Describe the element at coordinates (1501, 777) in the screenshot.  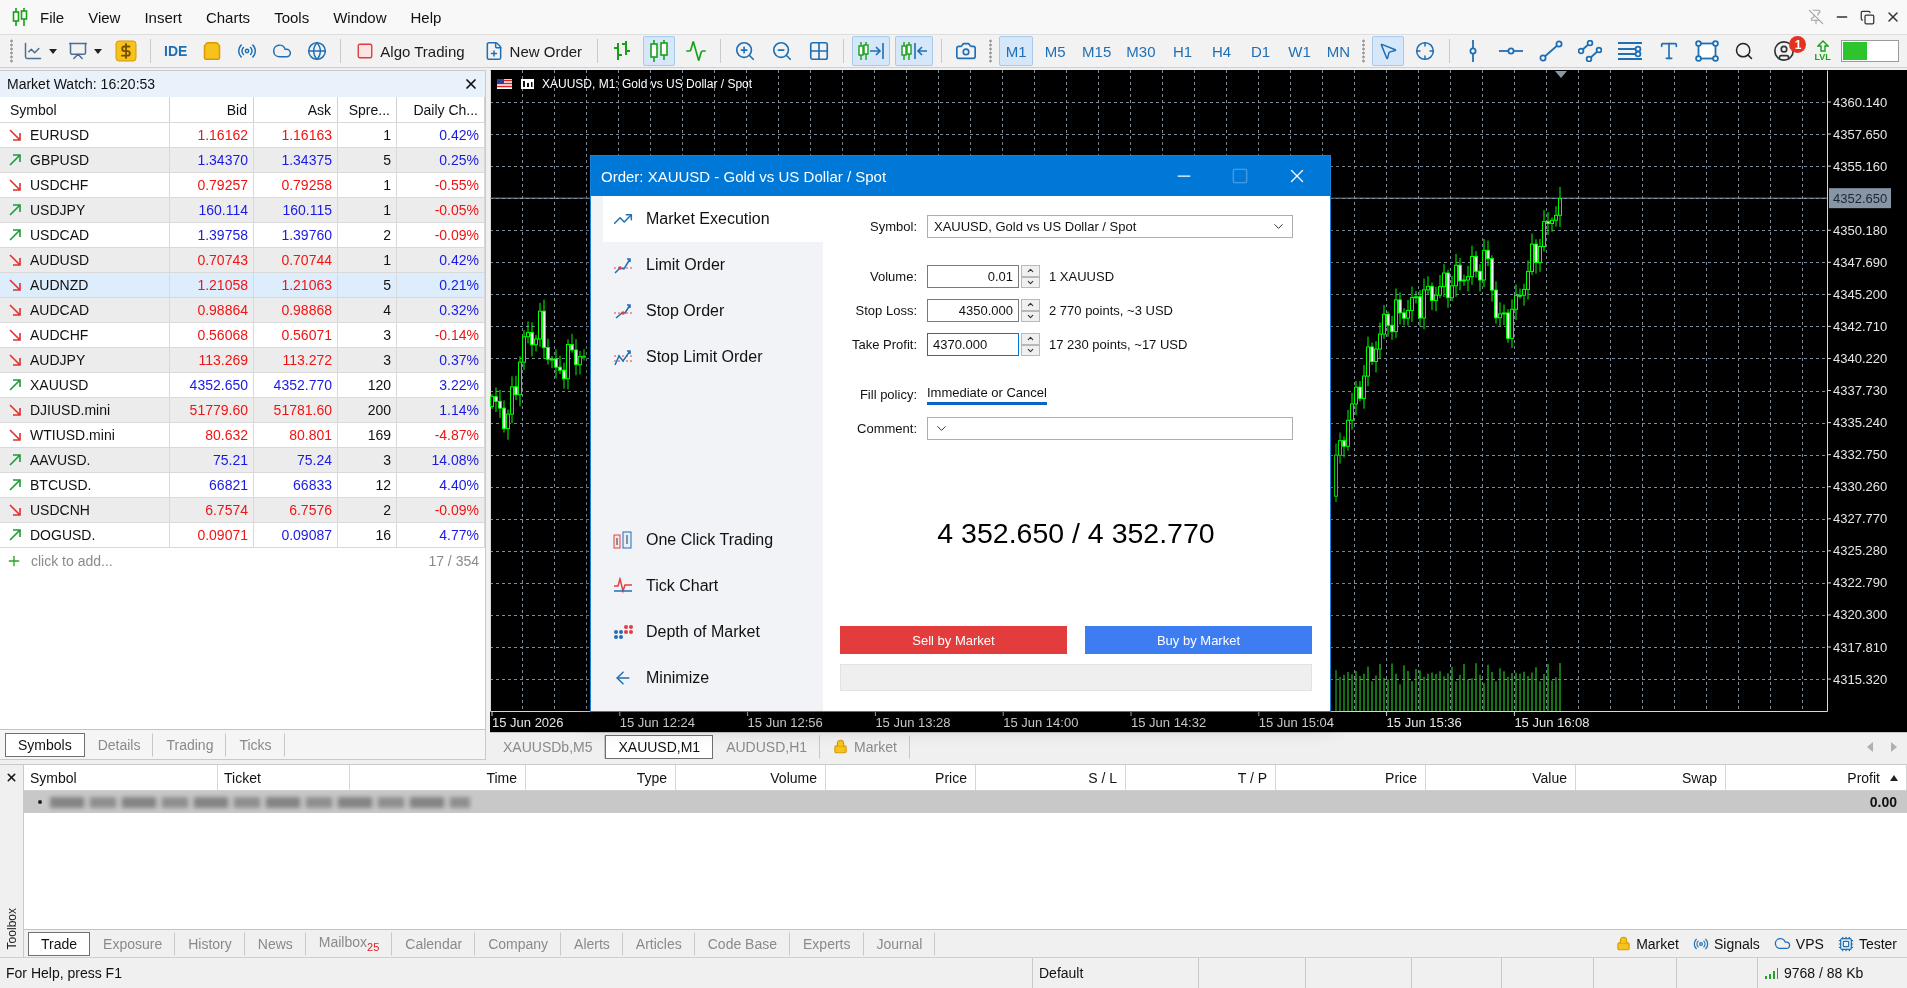
I see `column-header: Value` at that location.